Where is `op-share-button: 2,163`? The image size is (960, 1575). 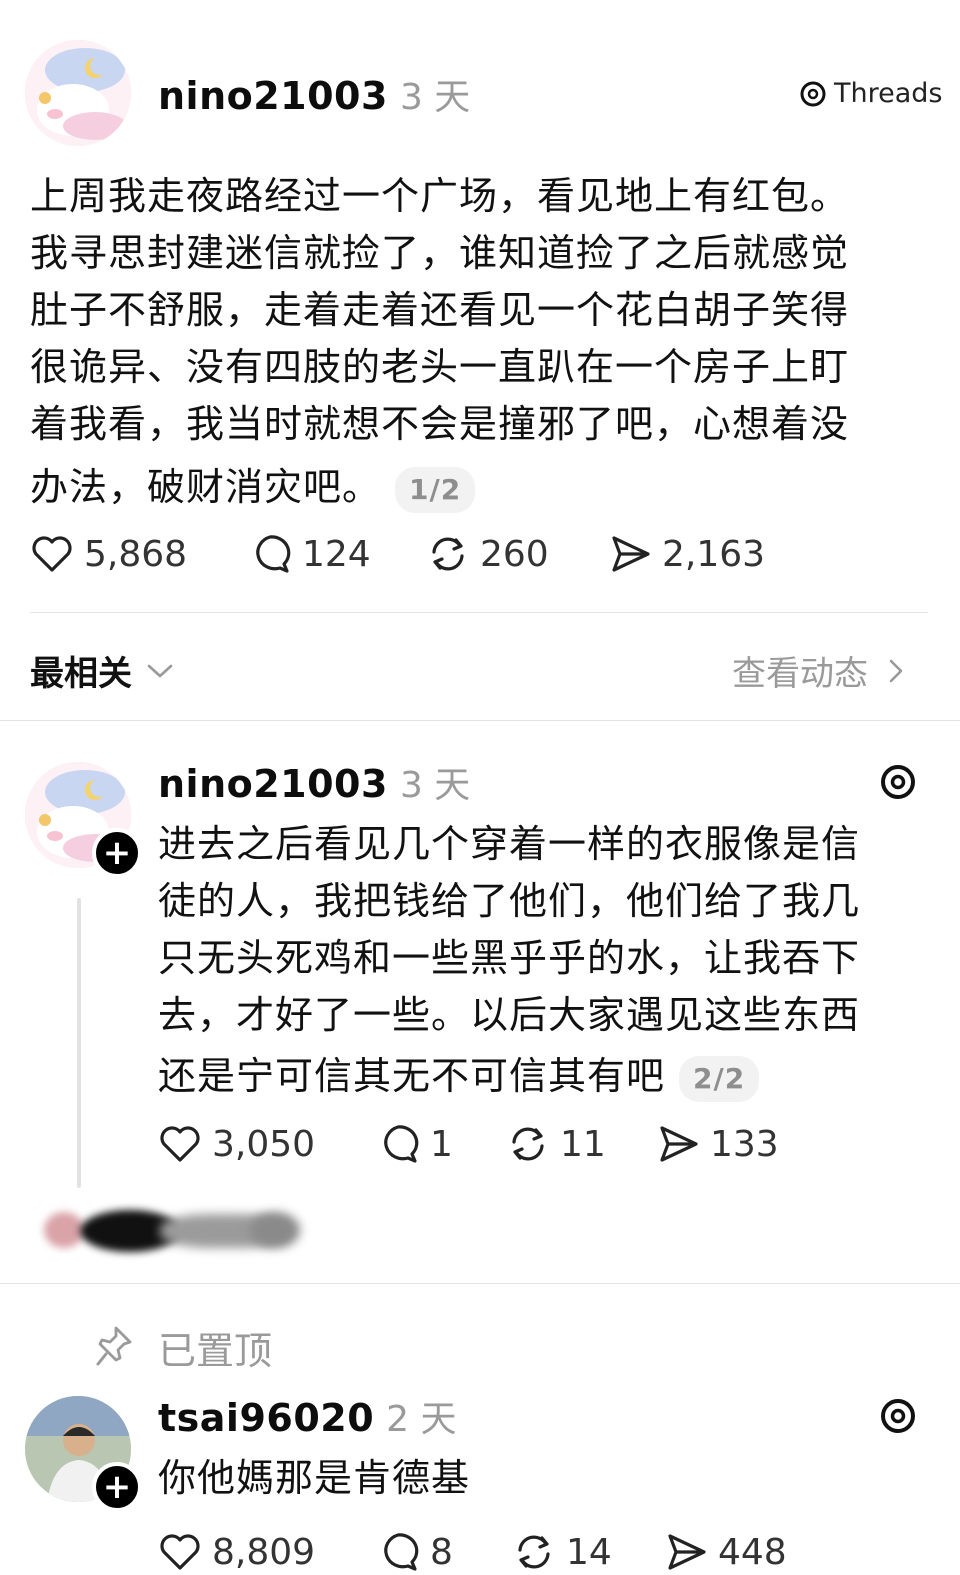
op-share-button: 2,163 is located at coordinates (686, 554).